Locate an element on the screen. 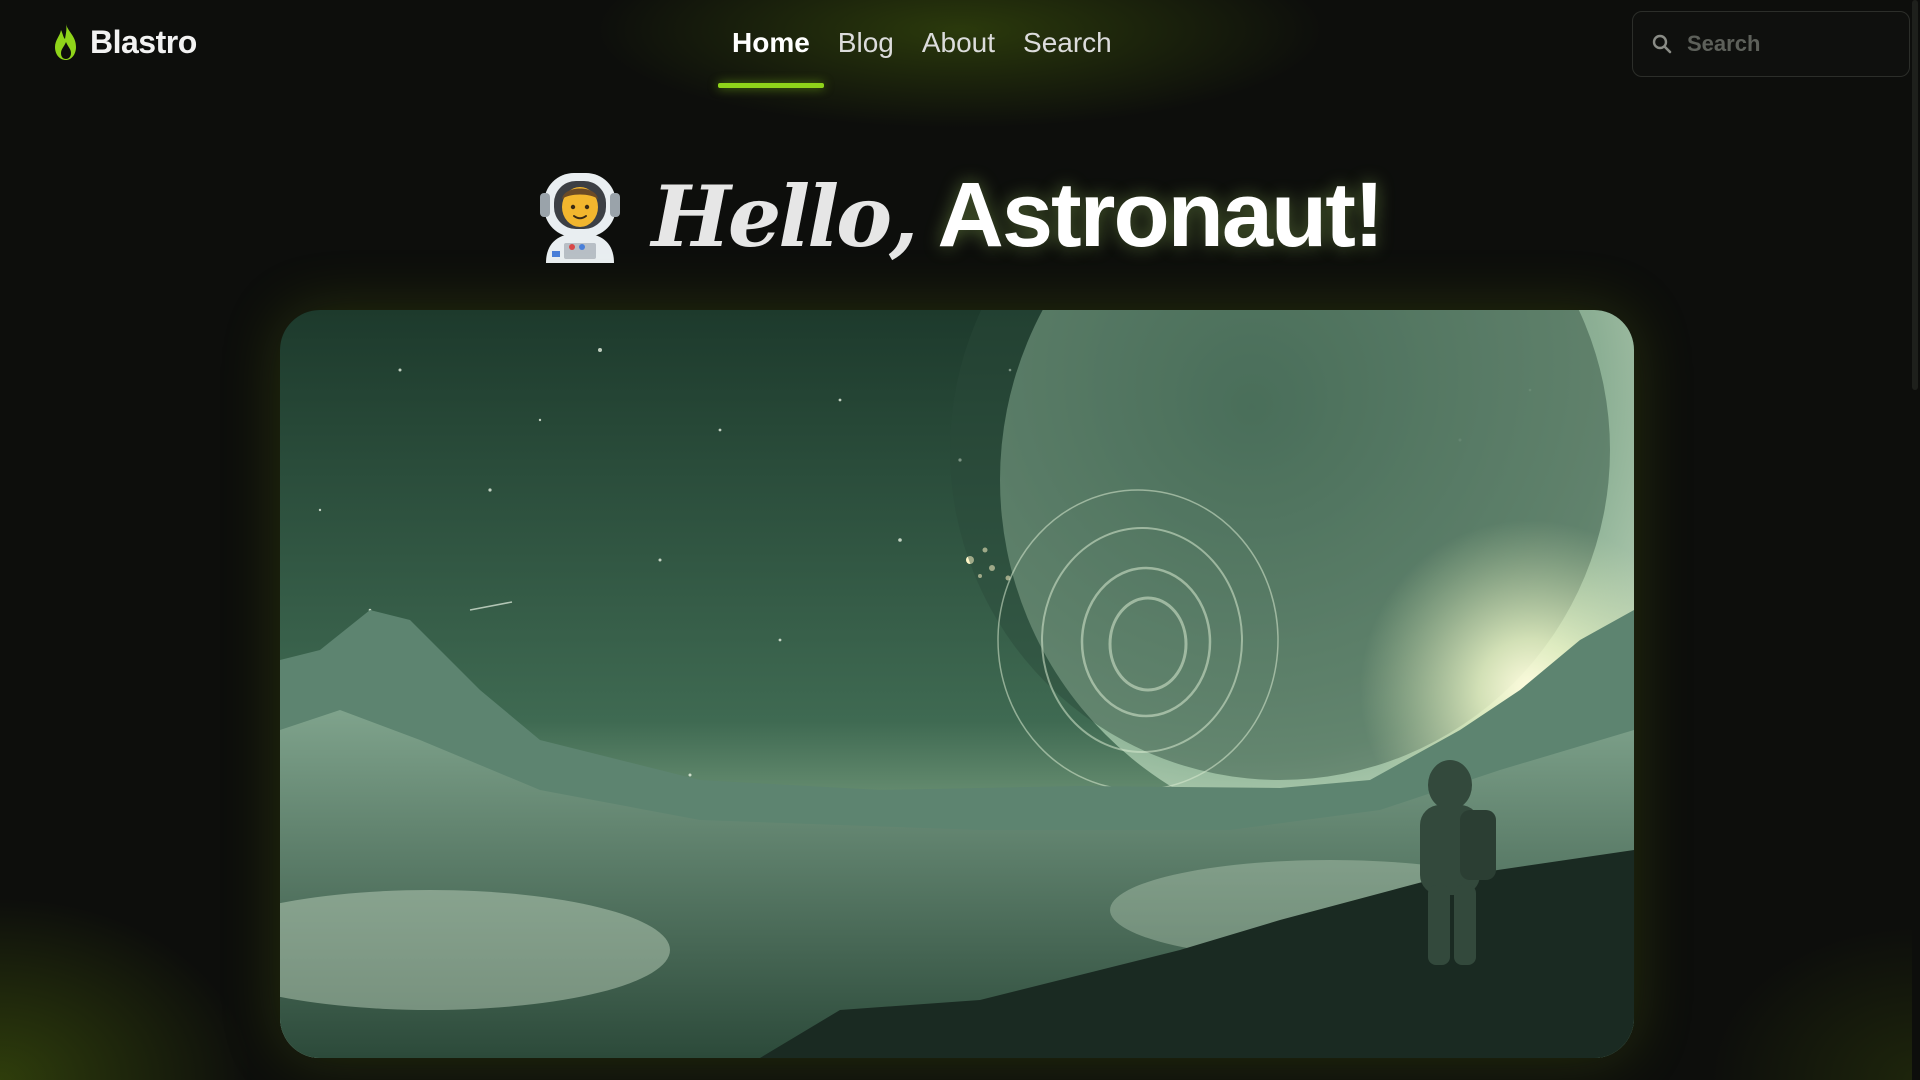 This screenshot has width=1920, height=1080. nav-item-blog: Blog is located at coordinates (866, 43).